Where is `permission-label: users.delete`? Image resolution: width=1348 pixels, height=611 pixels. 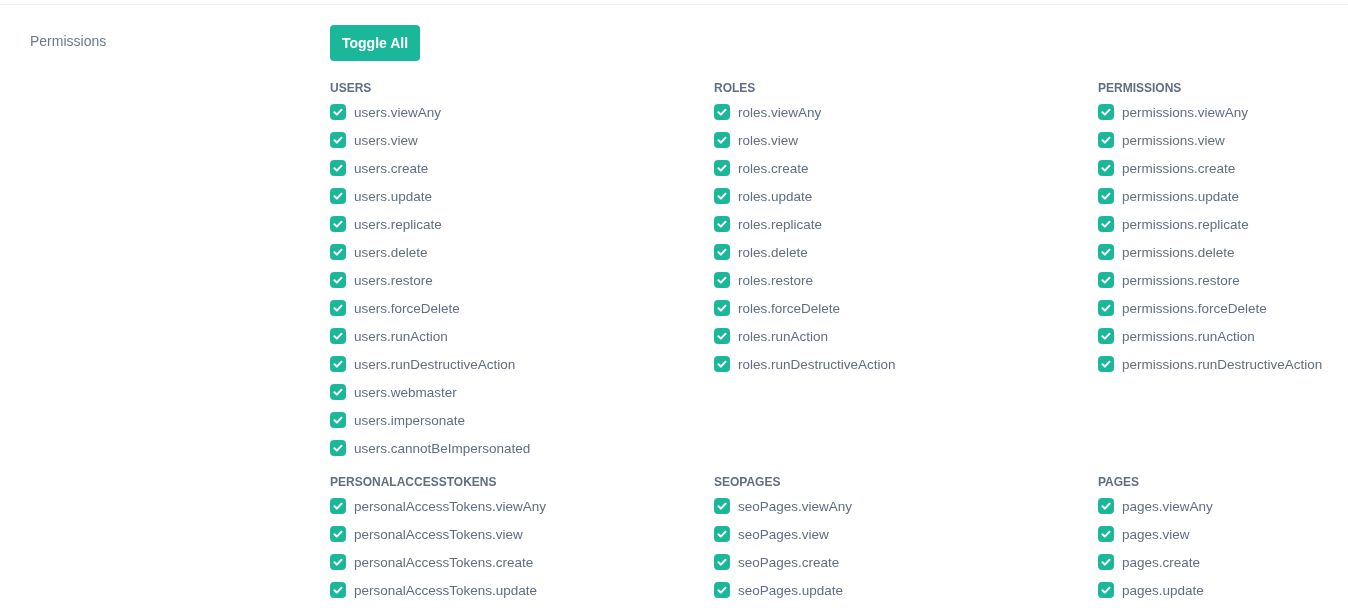 permission-label: users.delete is located at coordinates (391, 252).